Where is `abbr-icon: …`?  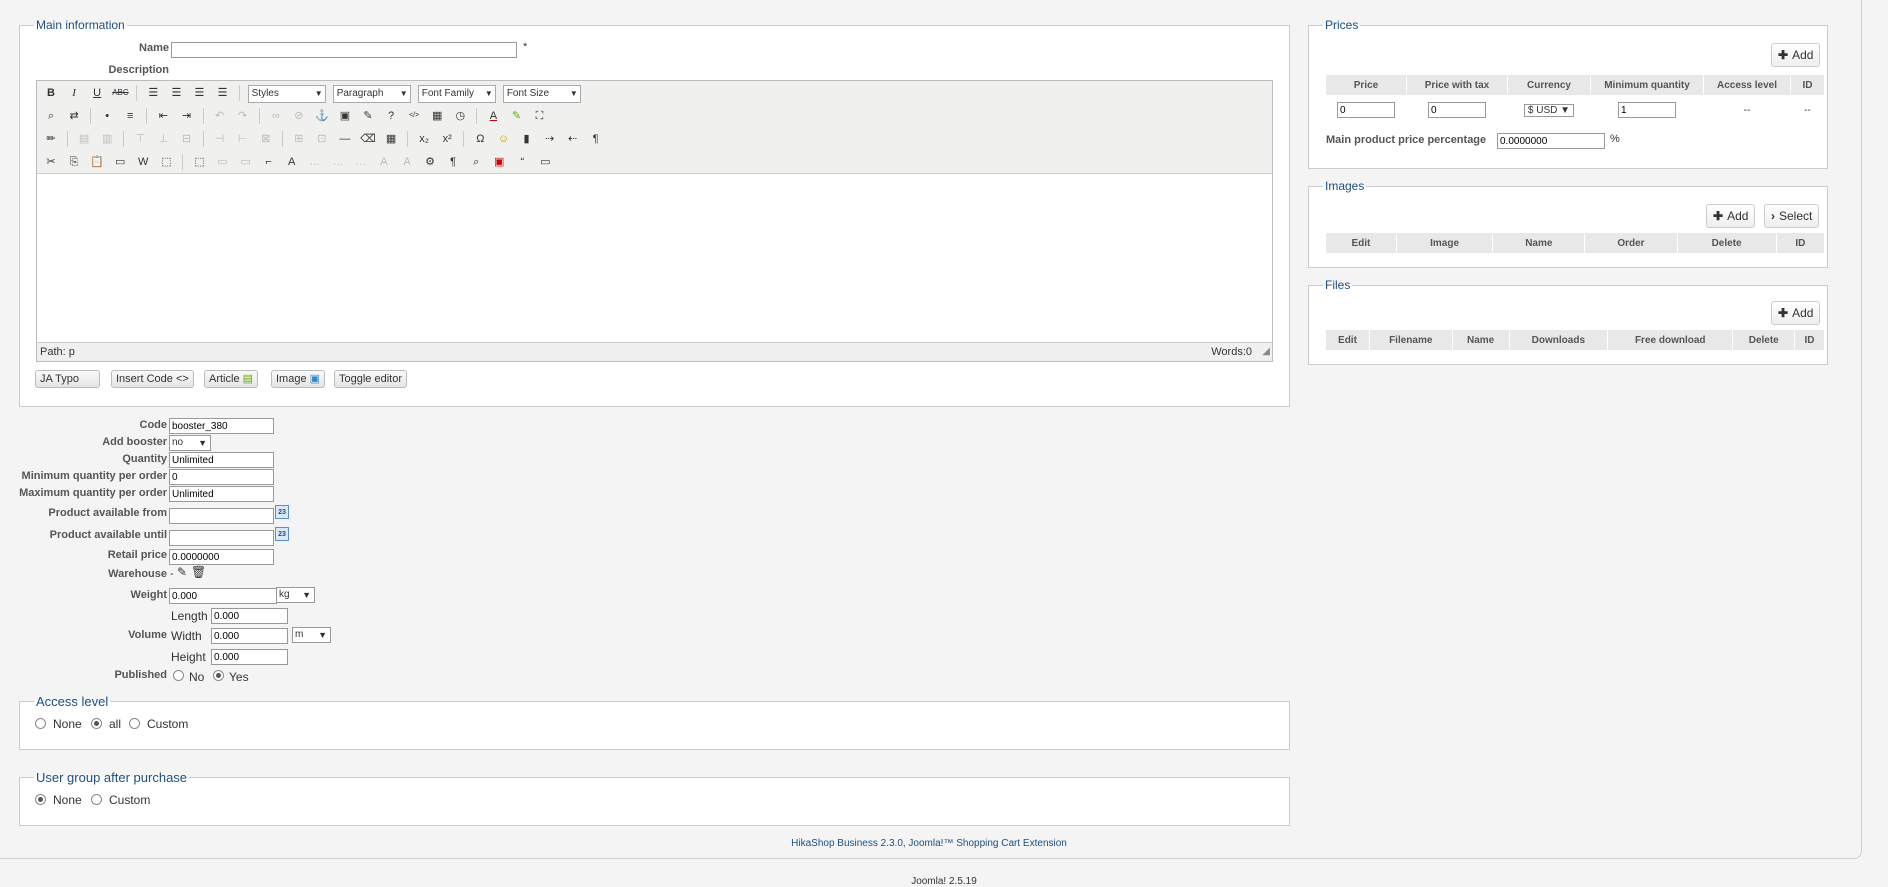 abbr-icon: … is located at coordinates (338, 162).